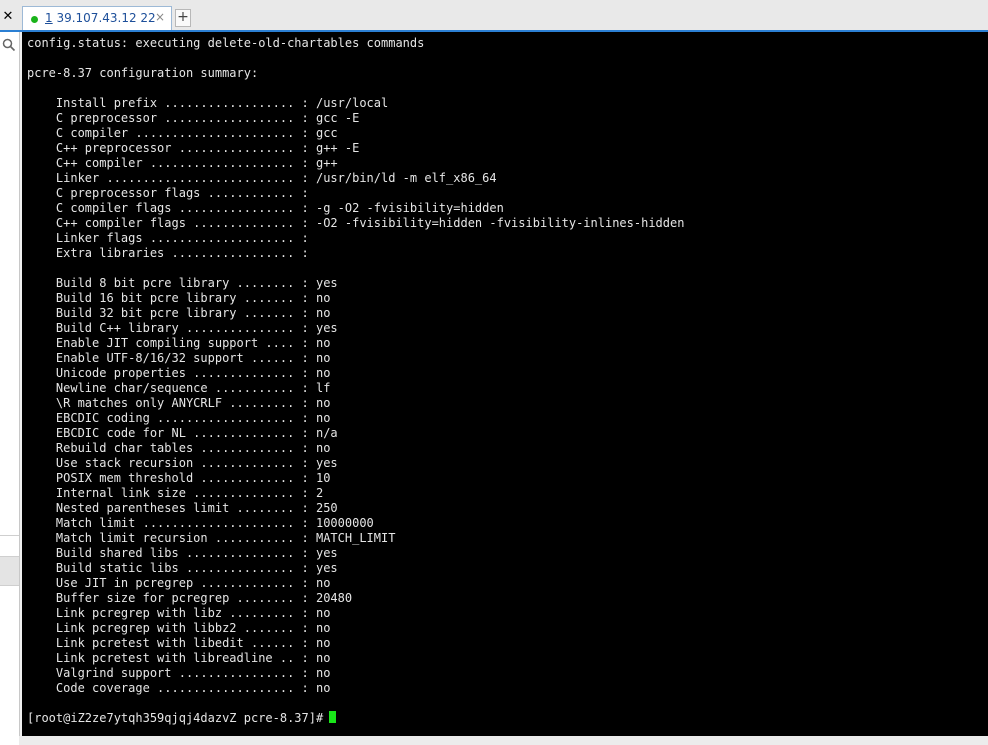 This screenshot has height=745, width=988. Describe the element at coordinates (503, 740) in the screenshot. I see `status-strip` at that location.